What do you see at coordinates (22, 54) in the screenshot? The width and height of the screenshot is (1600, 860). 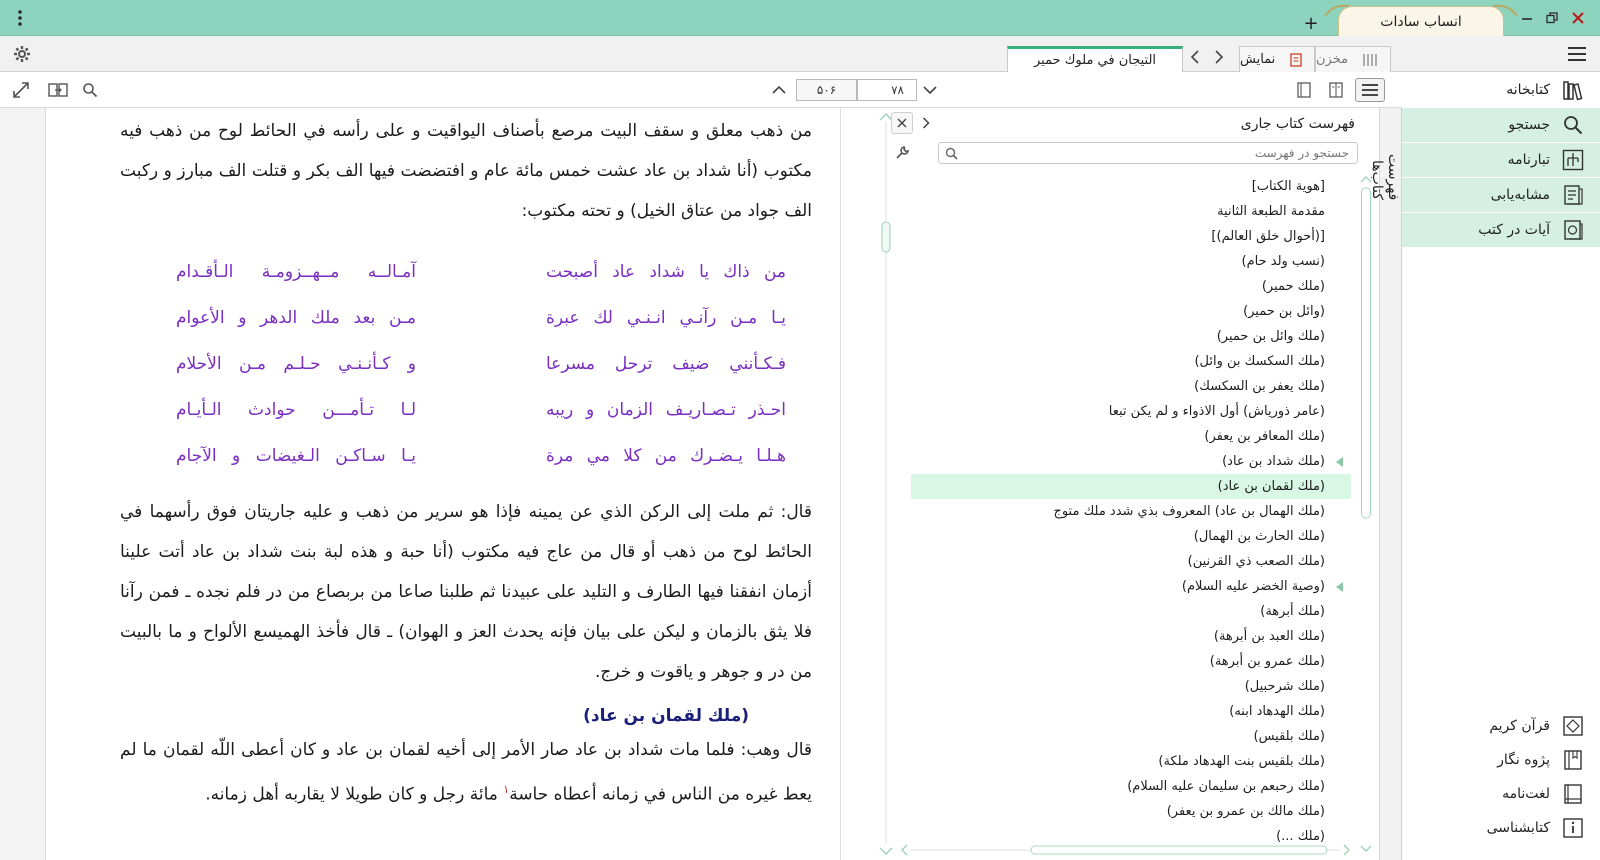 I see `settings-icon` at bounding box center [22, 54].